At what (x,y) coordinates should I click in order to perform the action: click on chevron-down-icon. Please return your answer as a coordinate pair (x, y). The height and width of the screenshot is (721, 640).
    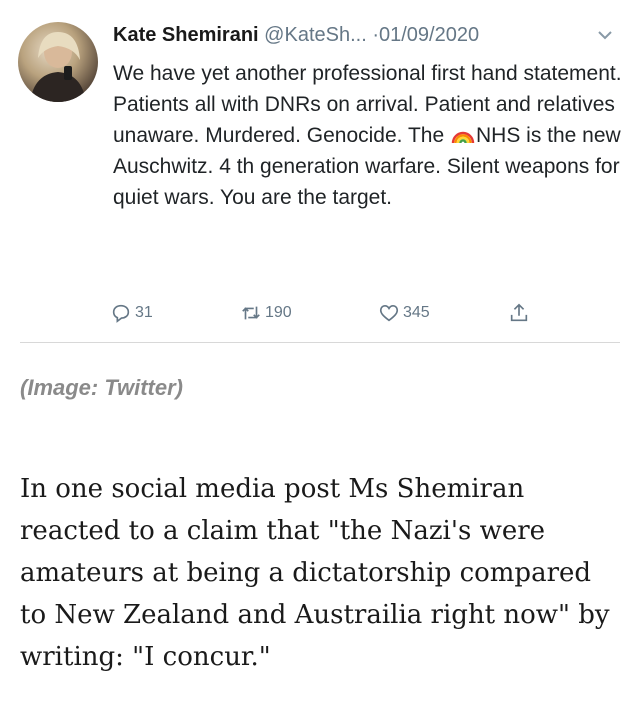
    Looking at the image, I should click on (605, 35).